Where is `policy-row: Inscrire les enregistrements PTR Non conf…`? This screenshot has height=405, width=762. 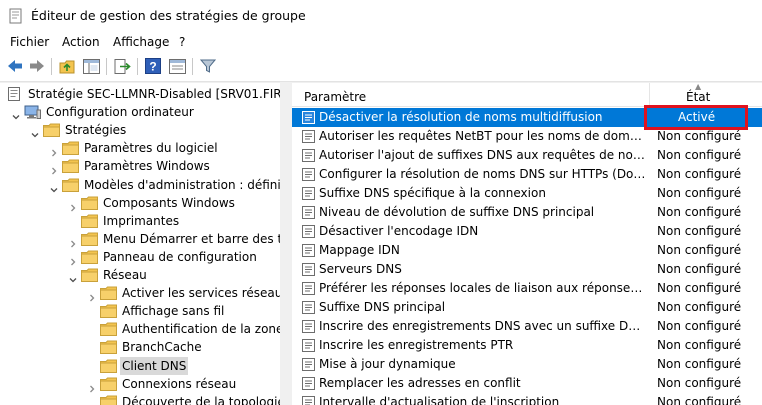
policy-row: Inscrire les enregistrements PTR Non conf… is located at coordinates (527, 345).